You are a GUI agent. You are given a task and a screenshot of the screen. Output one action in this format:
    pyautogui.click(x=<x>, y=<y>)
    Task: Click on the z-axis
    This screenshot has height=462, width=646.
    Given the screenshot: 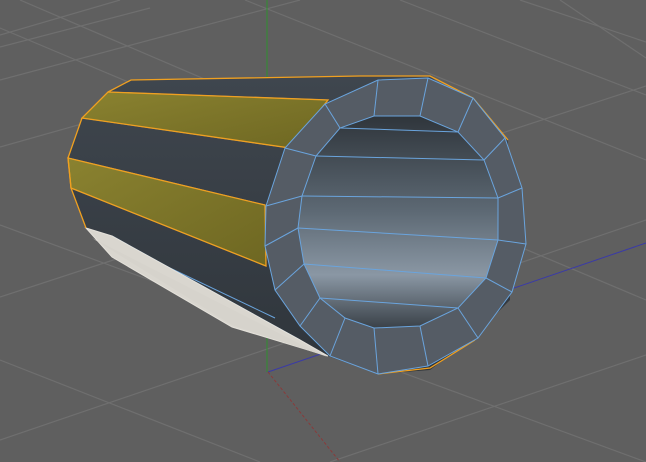 What is the action you would take?
    pyautogui.click(x=304, y=416)
    